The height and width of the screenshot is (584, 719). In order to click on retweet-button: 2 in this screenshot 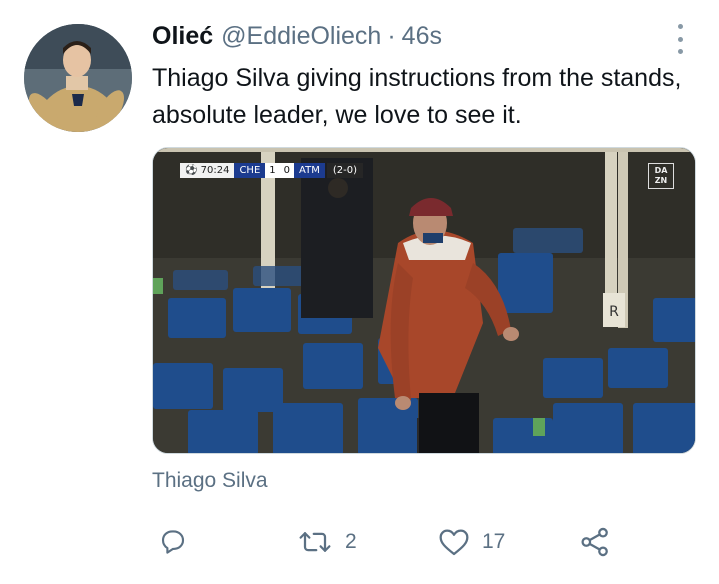, I will do `click(327, 542)`.